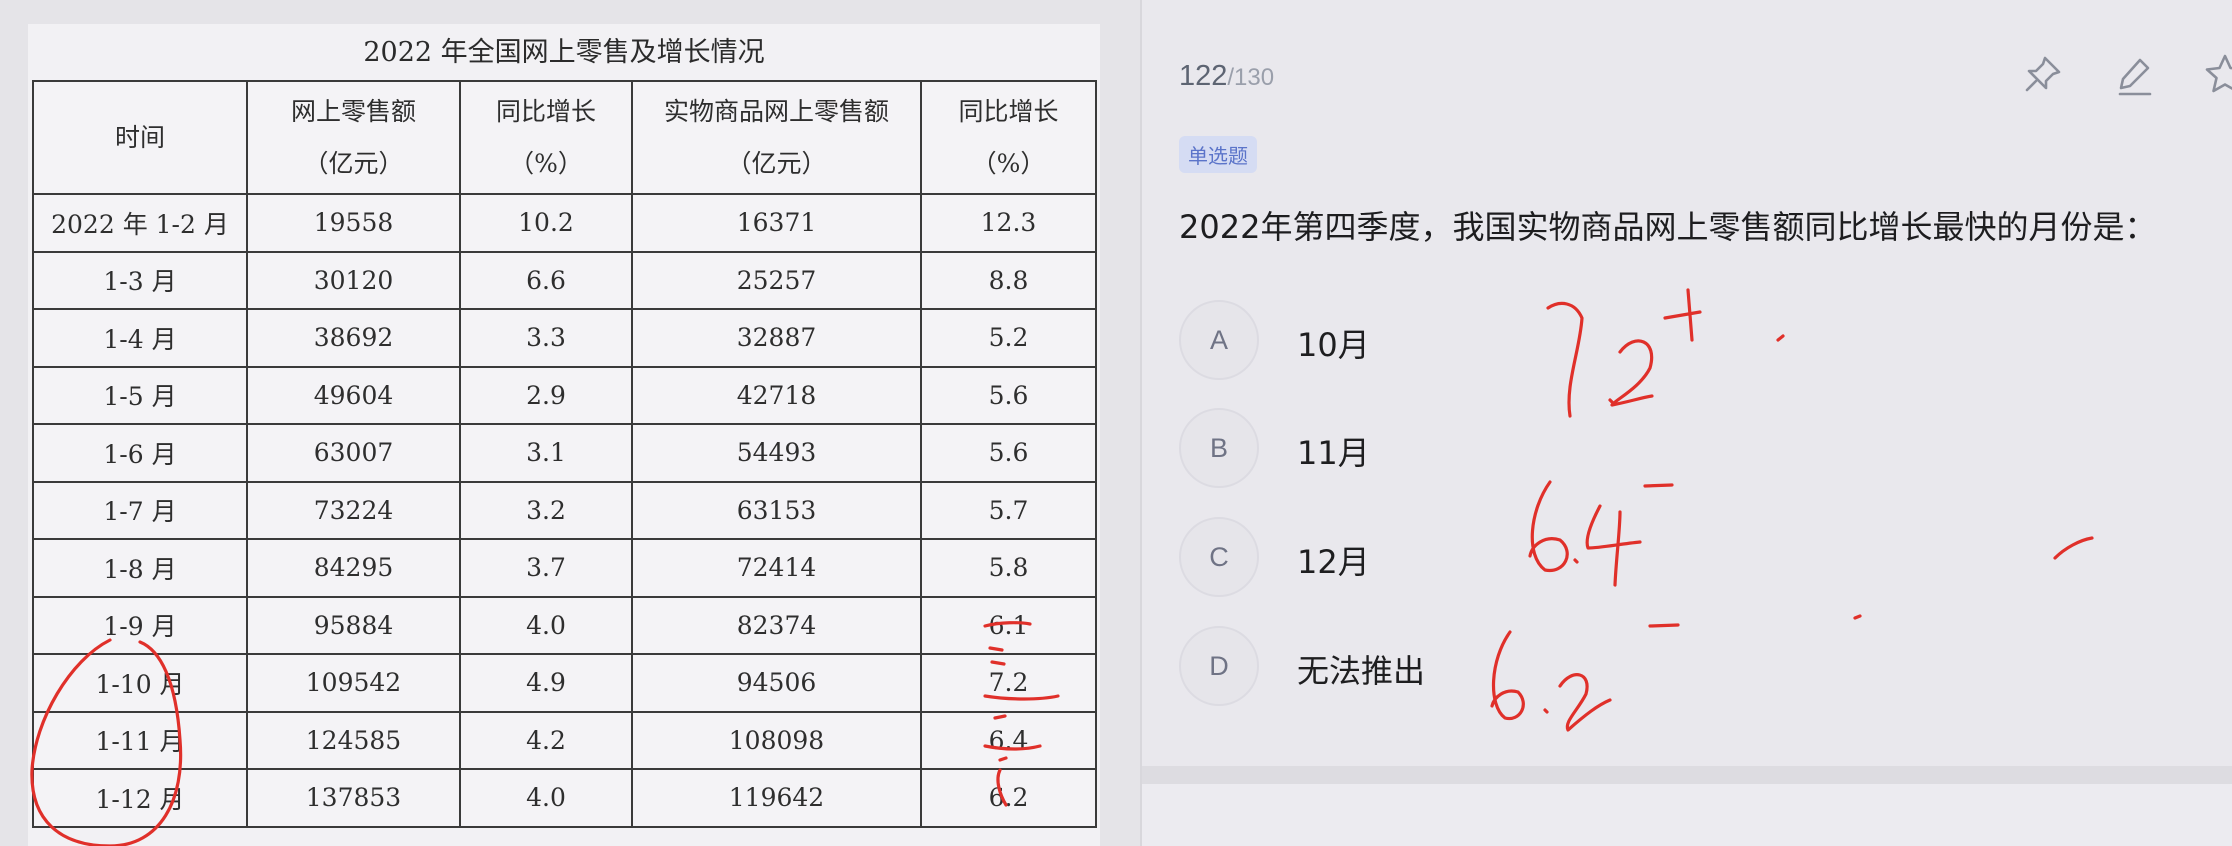  What do you see at coordinates (776, 338) in the screenshot?
I see `cell-physical-retail: 32887` at bounding box center [776, 338].